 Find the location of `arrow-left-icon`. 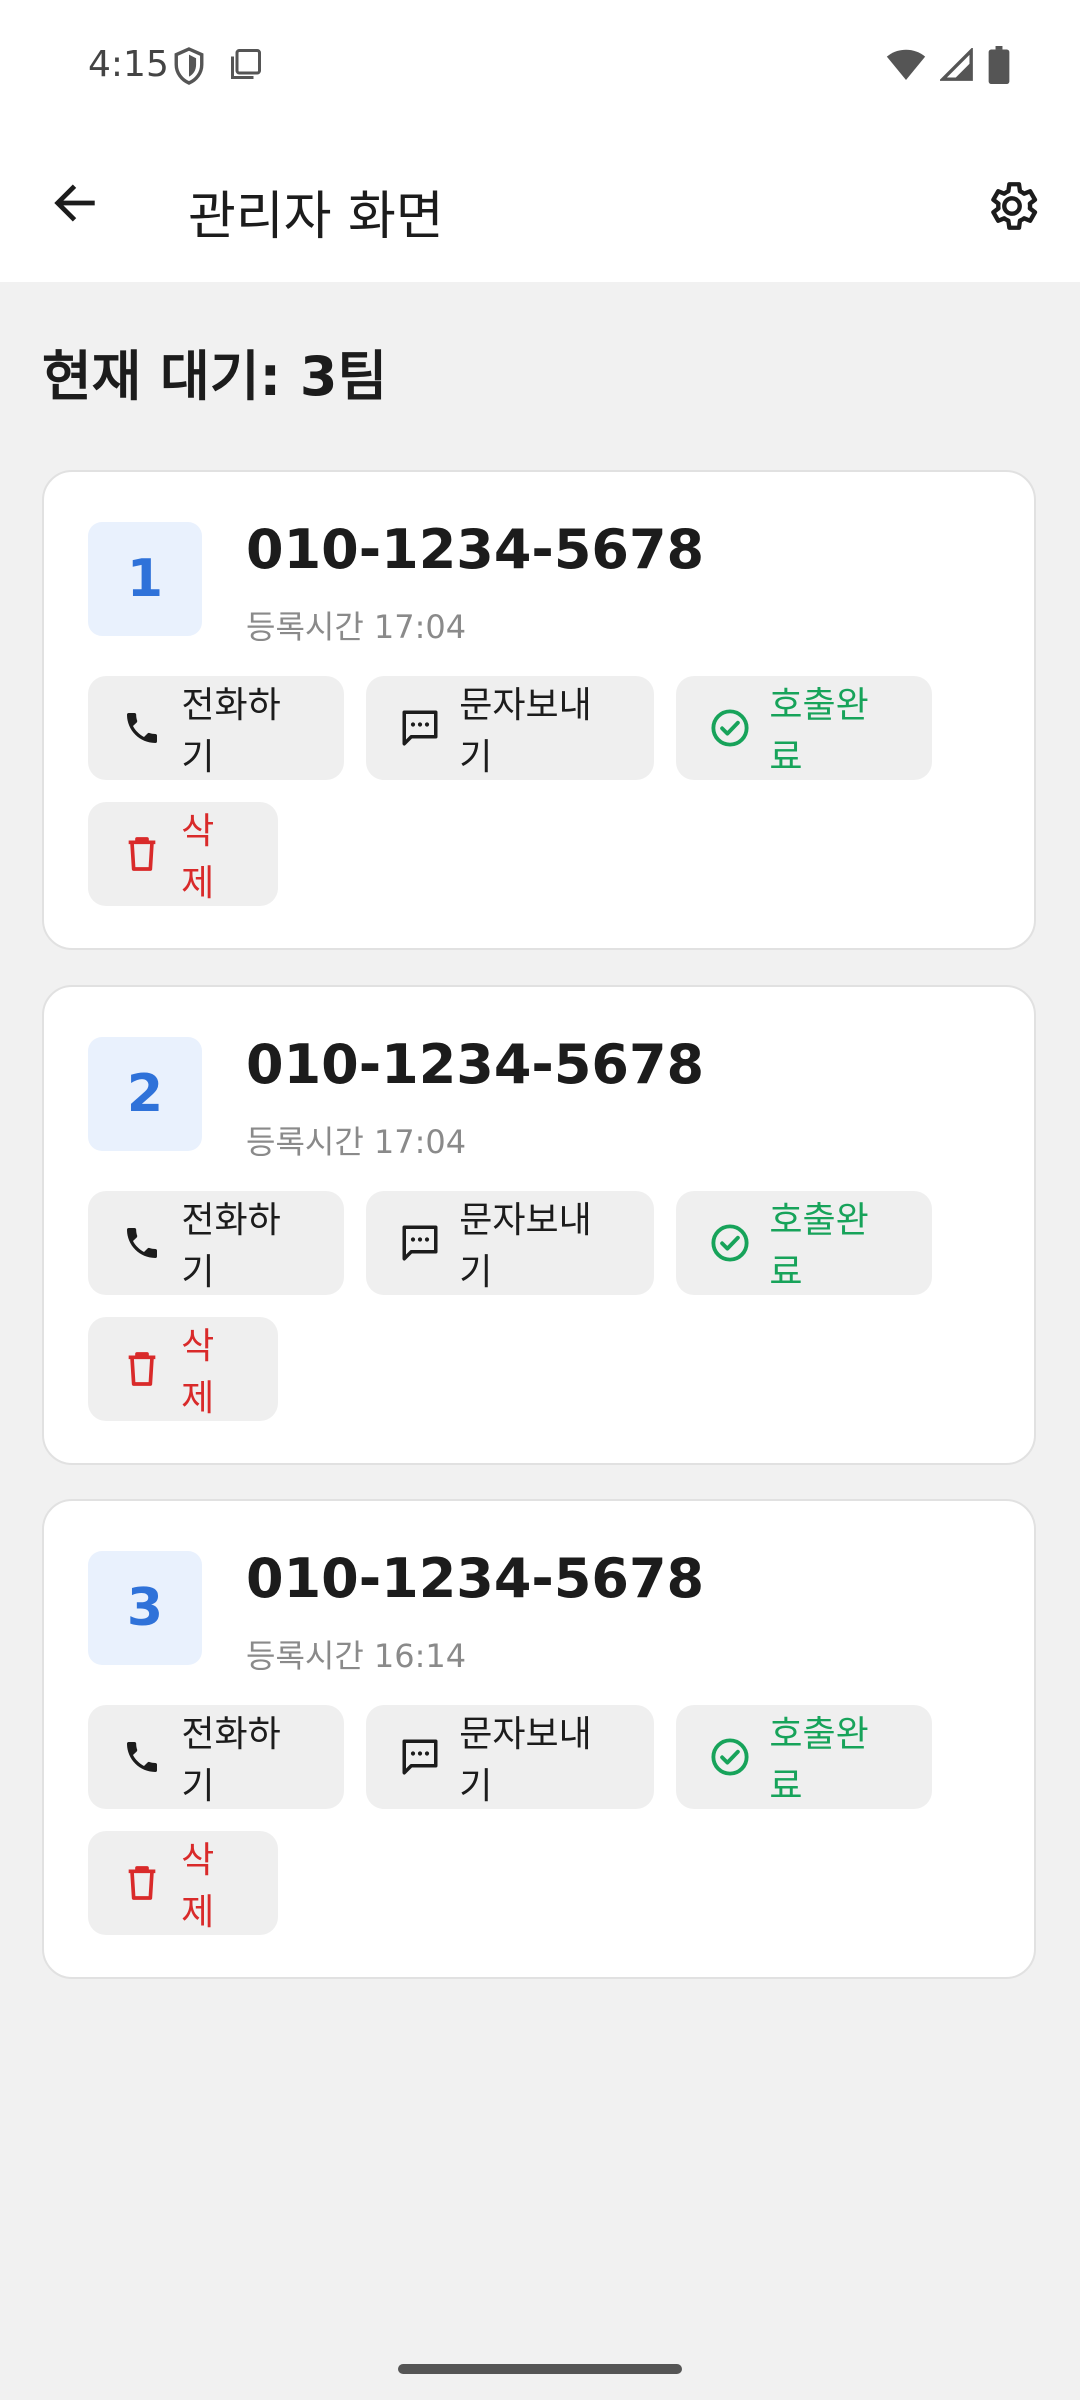

arrow-left-icon is located at coordinates (75, 205).